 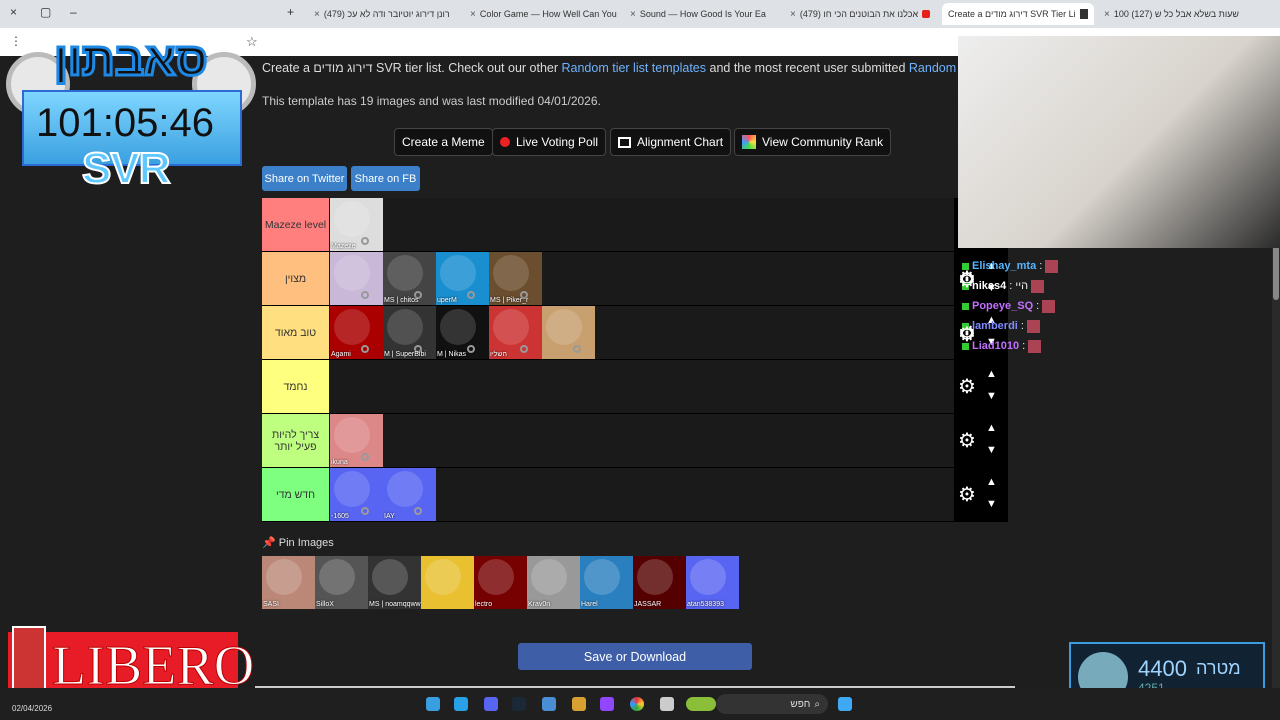 I want to click on tab-label: אכלנו את הבוטנים הכי חו (479), so click(x=859, y=14).